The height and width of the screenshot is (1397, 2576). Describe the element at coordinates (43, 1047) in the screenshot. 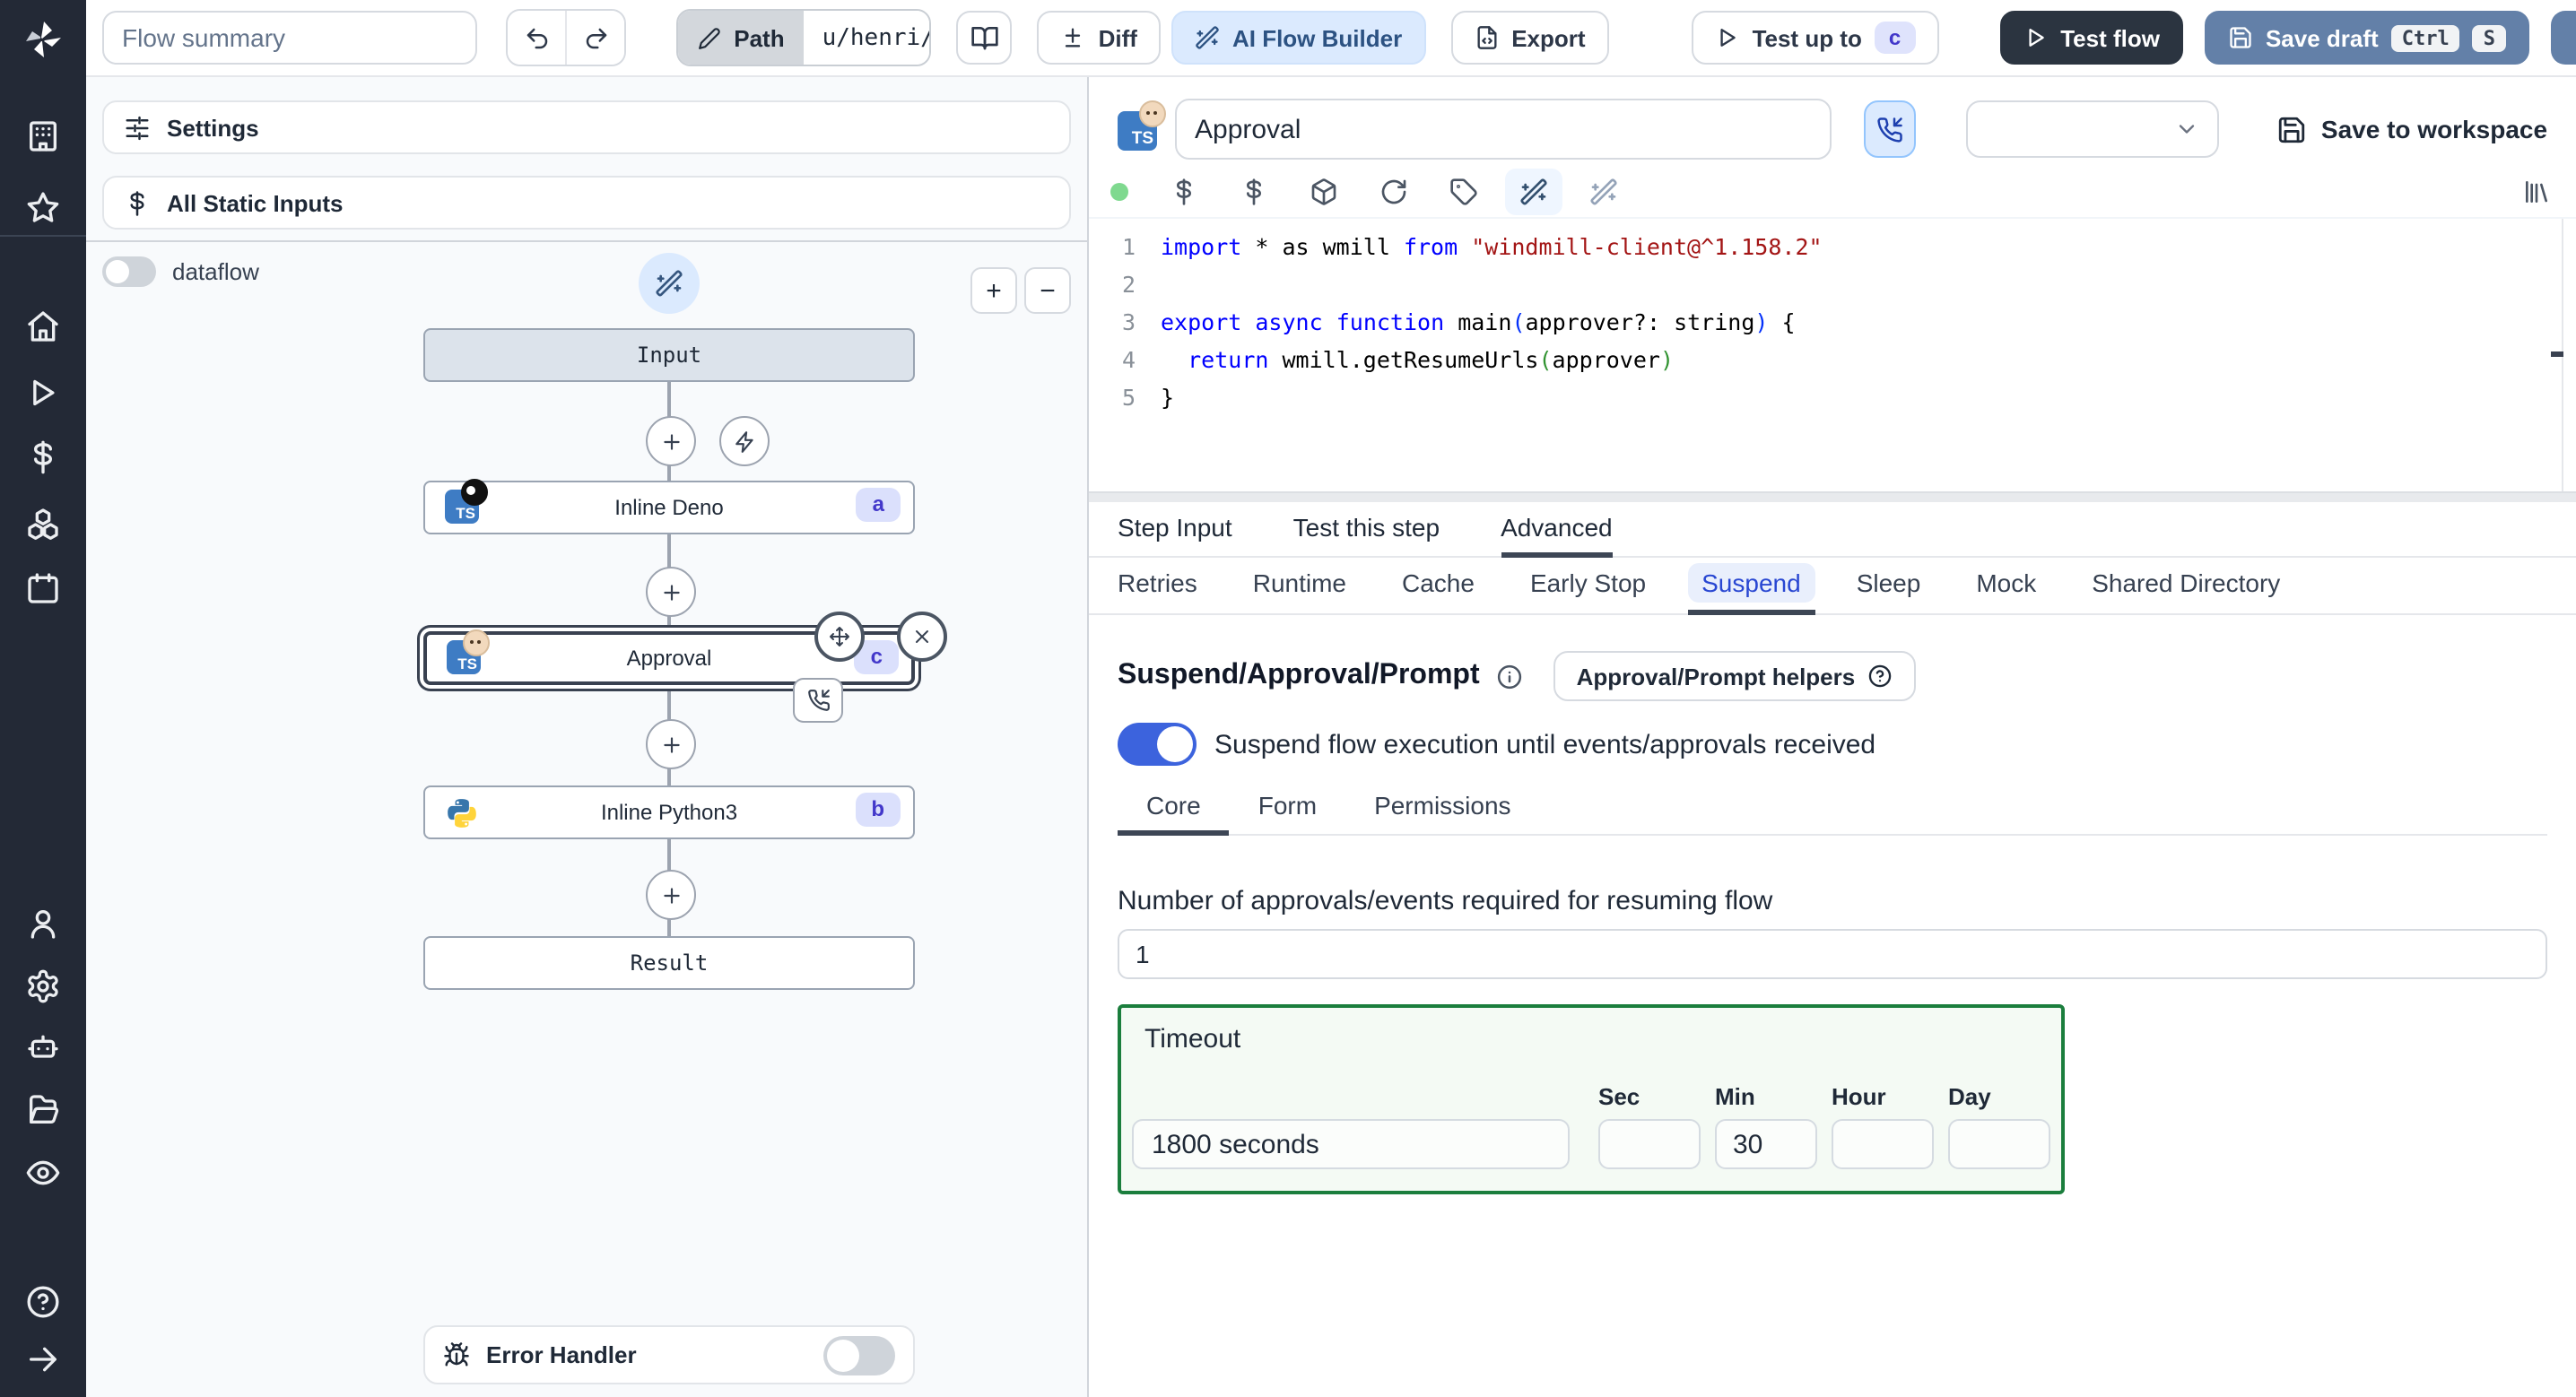

I see `bot-icon` at that location.